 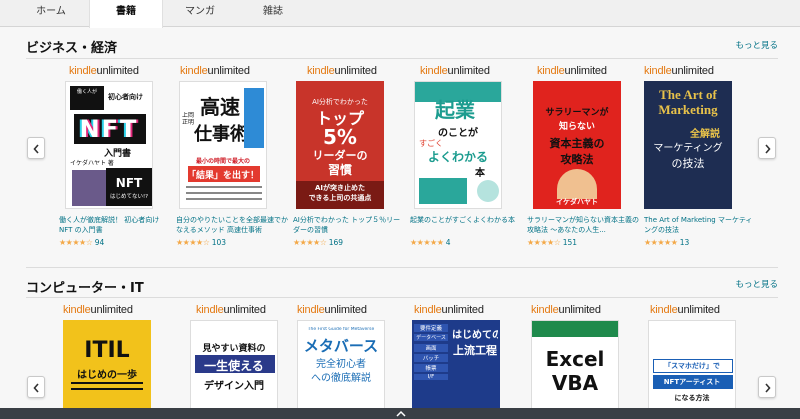 I want to click on section-title: ビジネス・経済, so click(x=72, y=48).